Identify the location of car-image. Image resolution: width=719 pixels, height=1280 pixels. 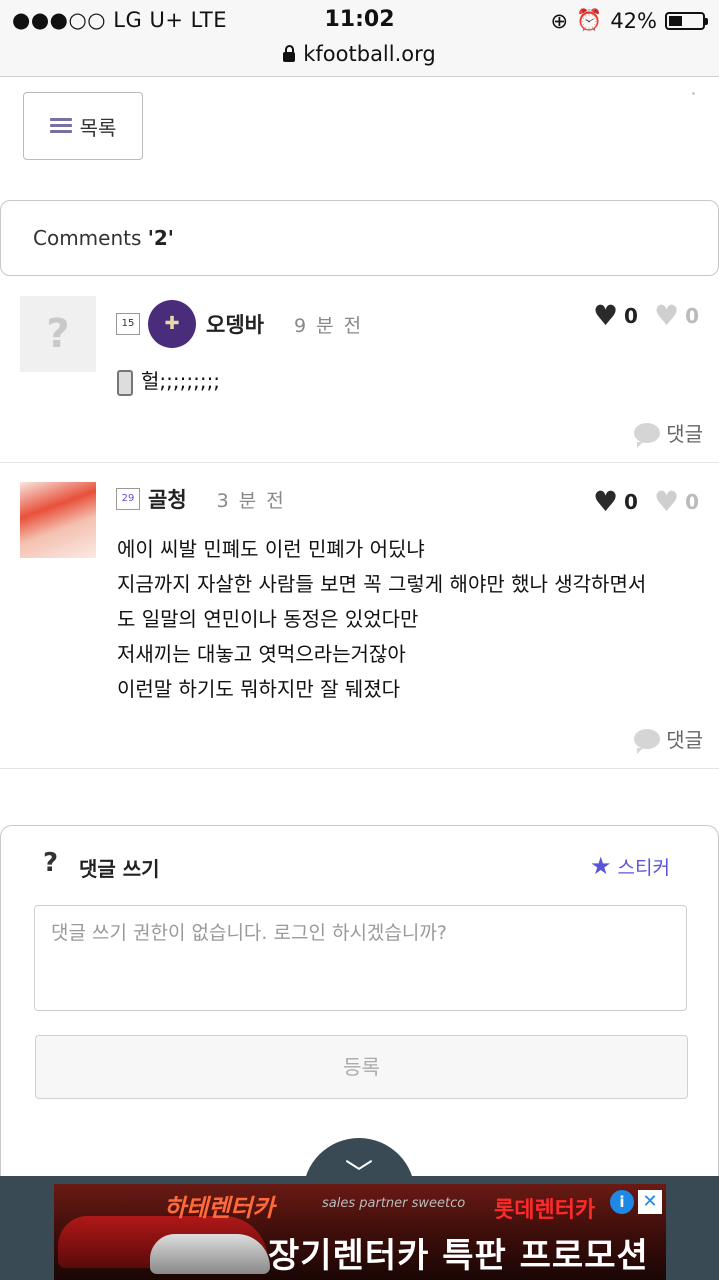
(210, 1254).